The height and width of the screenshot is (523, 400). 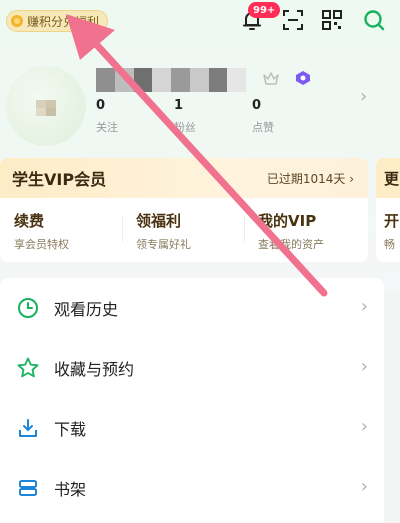 I want to click on vip-title: 学生VIP会员, so click(x=59, y=179).